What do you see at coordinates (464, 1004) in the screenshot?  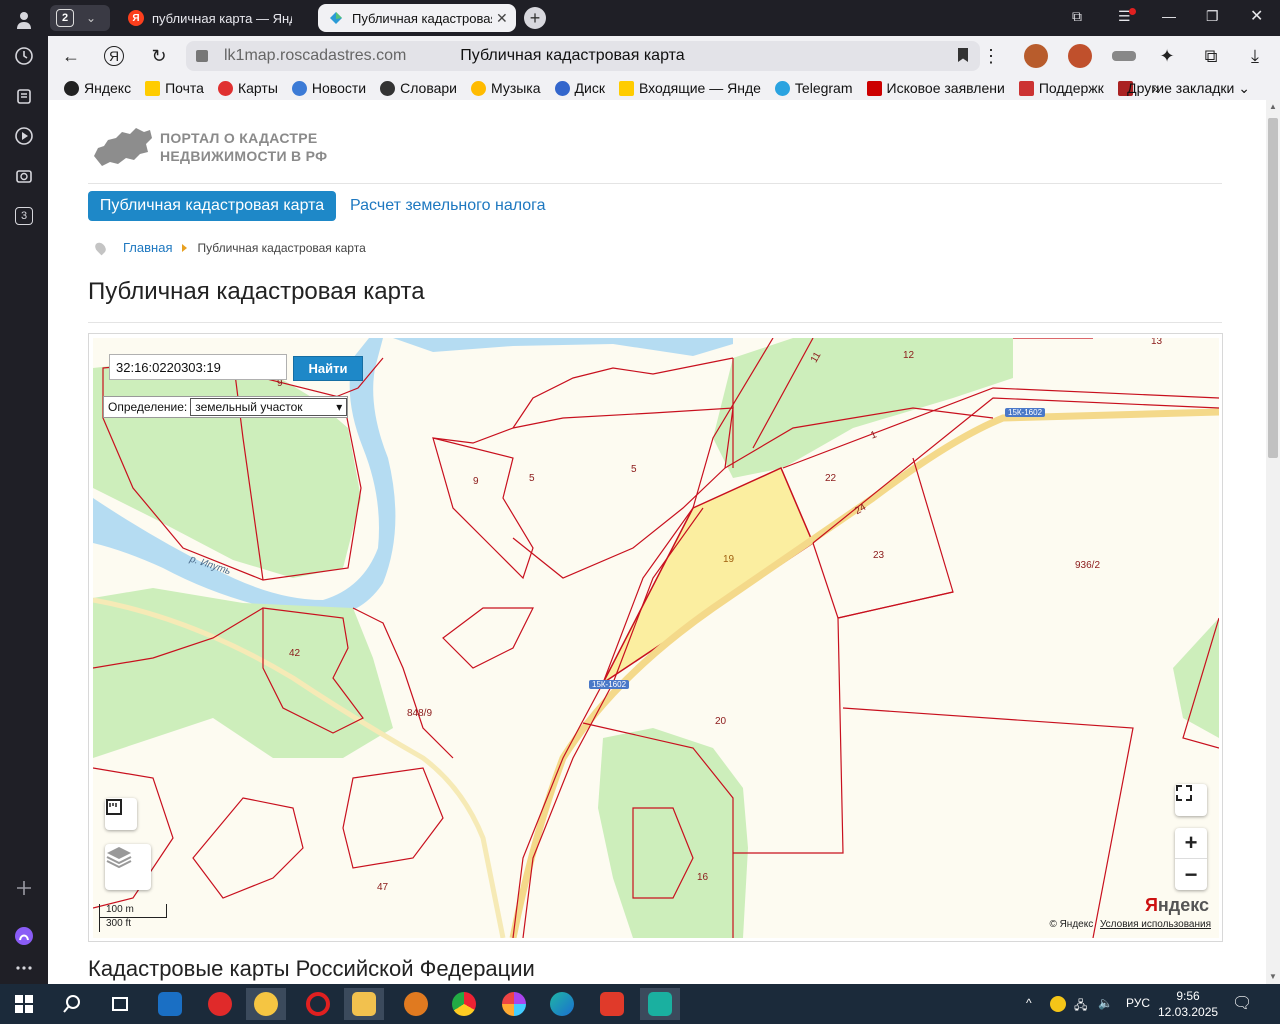 I see `chrome-icon` at bounding box center [464, 1004].